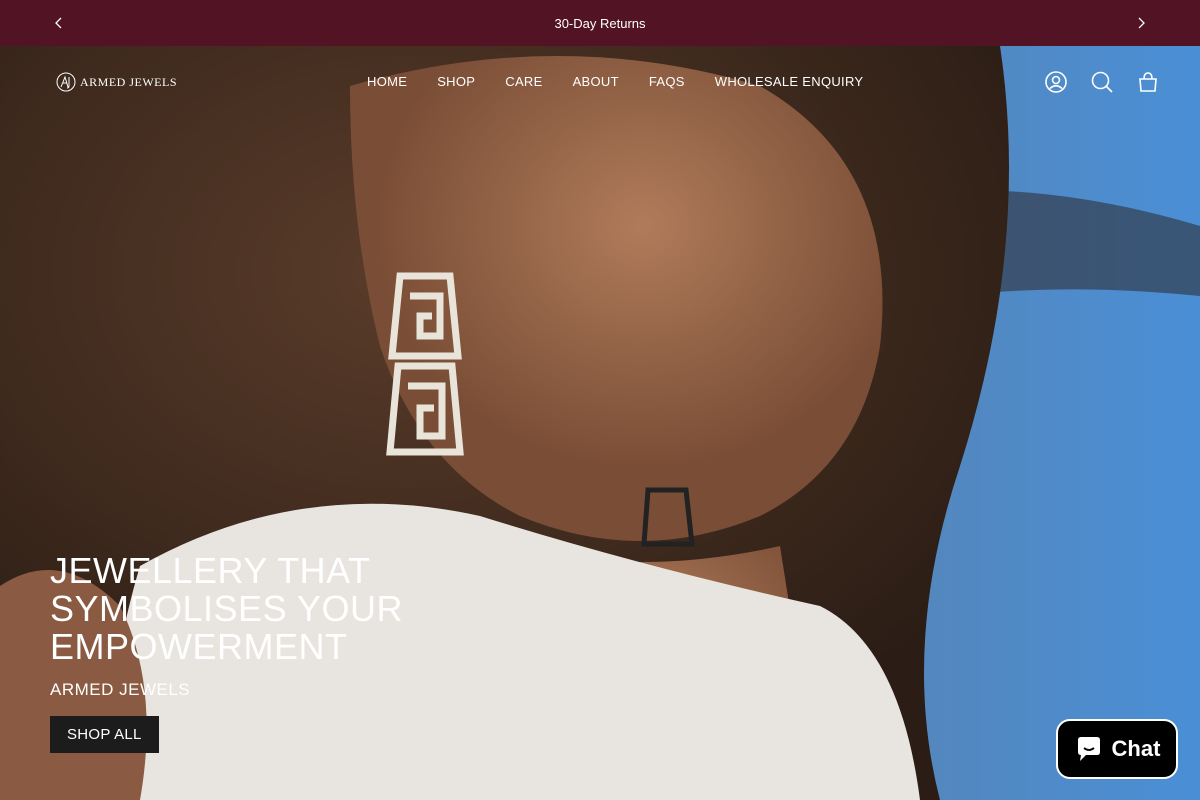 This screenshot has width=1200, height=800. I want to click on nav-item-shop: SHOP, so click(456, 81).